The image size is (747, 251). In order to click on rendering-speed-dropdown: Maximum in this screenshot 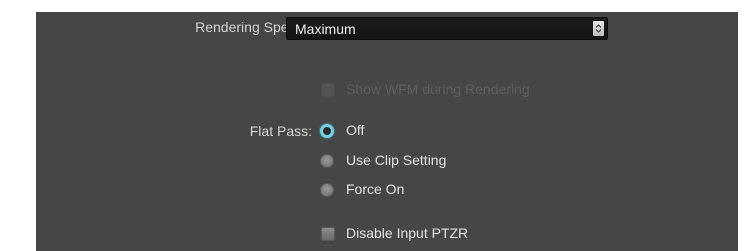, I will do `click(447, 28)`.